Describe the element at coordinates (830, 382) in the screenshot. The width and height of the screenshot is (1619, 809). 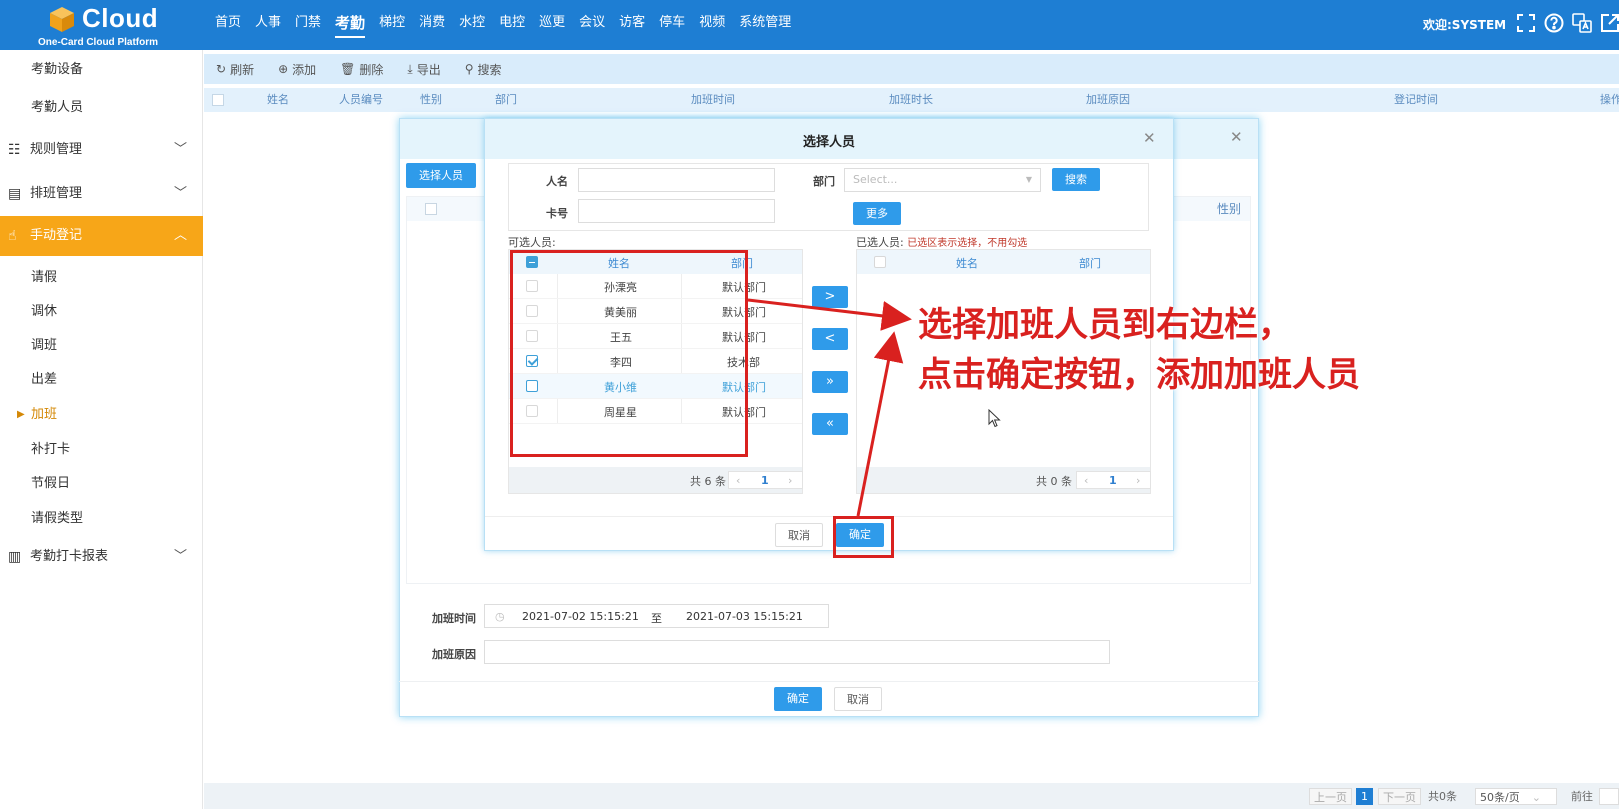
I see `move-all-right-button: »` at that location.